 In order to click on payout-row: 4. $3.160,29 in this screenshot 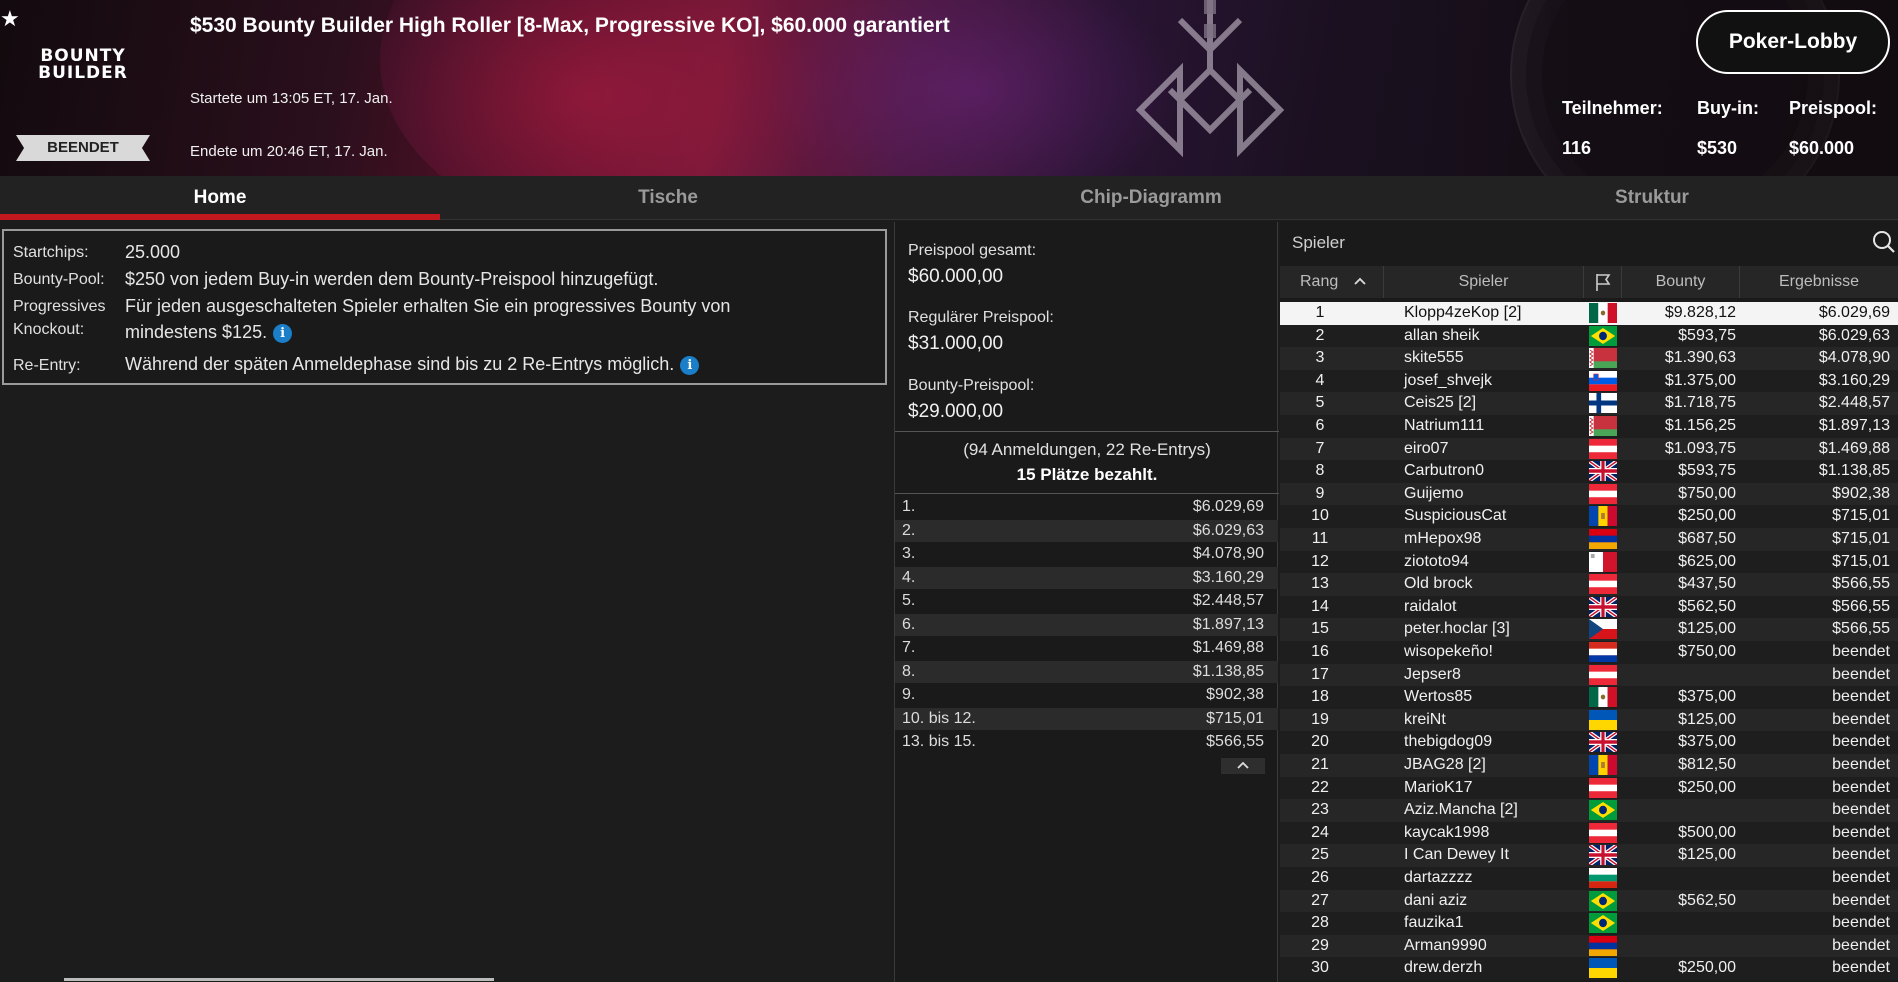, I will do `click(1086, 577)`.